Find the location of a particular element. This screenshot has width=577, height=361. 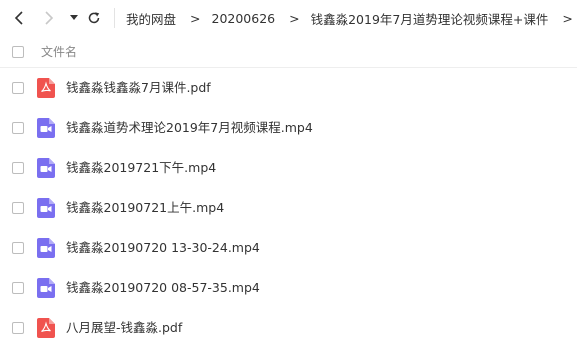

breadcrumb-item-folder: 20200626 is located at coordinates (244, 18).